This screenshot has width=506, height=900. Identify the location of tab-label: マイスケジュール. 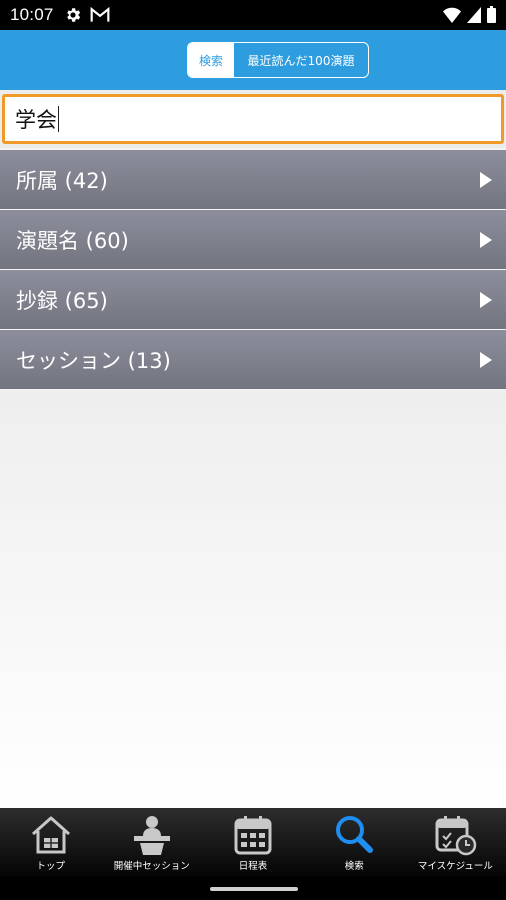
(455, 866).